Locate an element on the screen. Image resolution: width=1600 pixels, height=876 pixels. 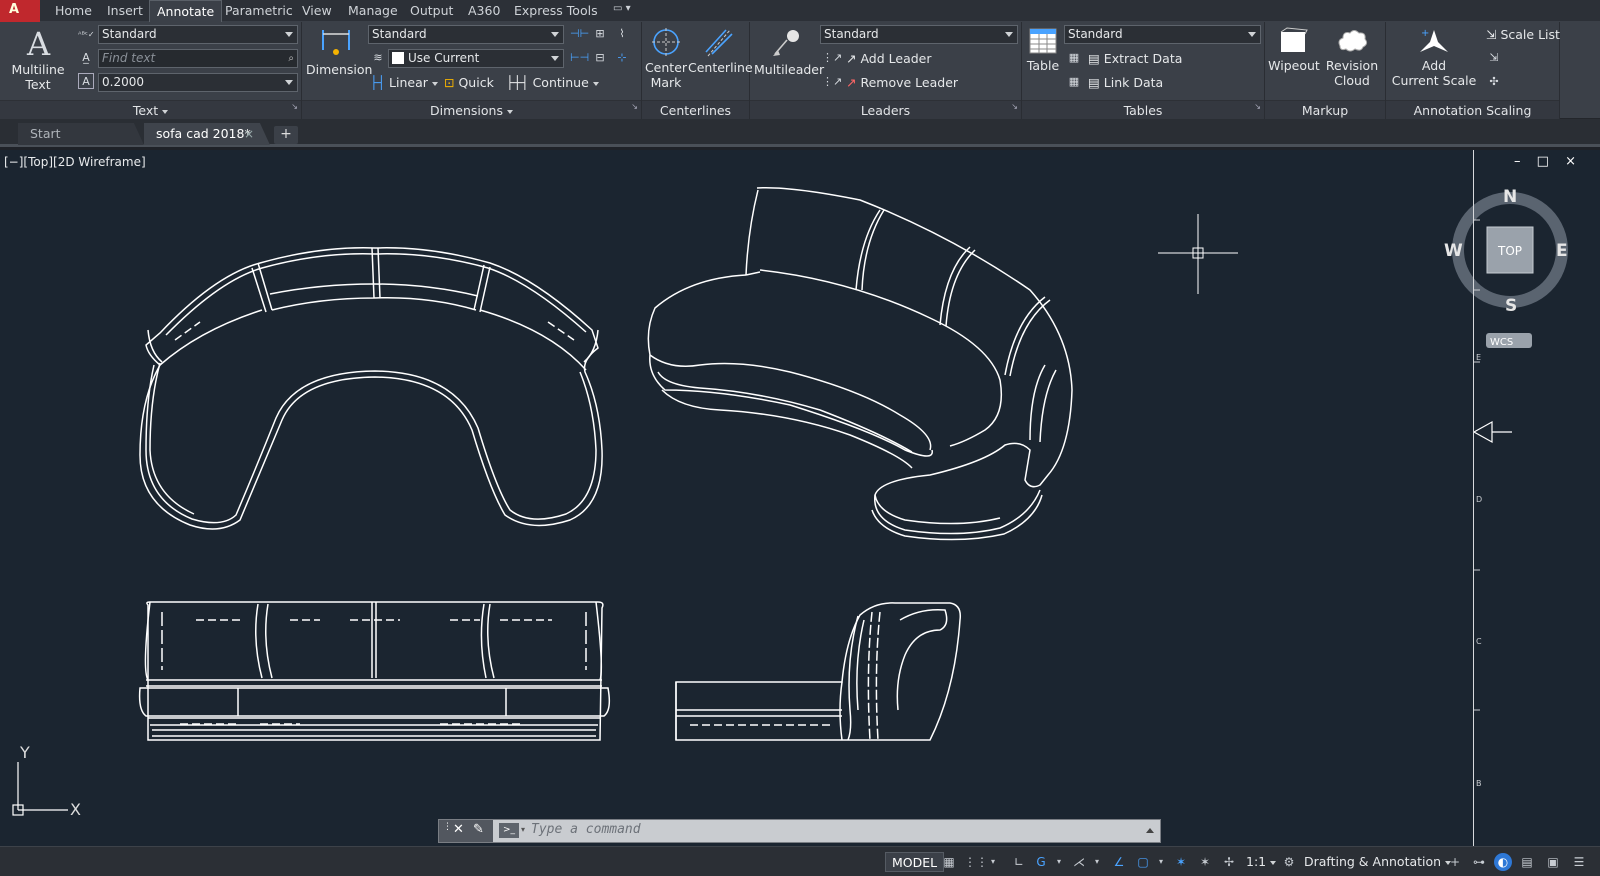
download-from-source-icon: ▦ is located at coordinates (1074, 82).